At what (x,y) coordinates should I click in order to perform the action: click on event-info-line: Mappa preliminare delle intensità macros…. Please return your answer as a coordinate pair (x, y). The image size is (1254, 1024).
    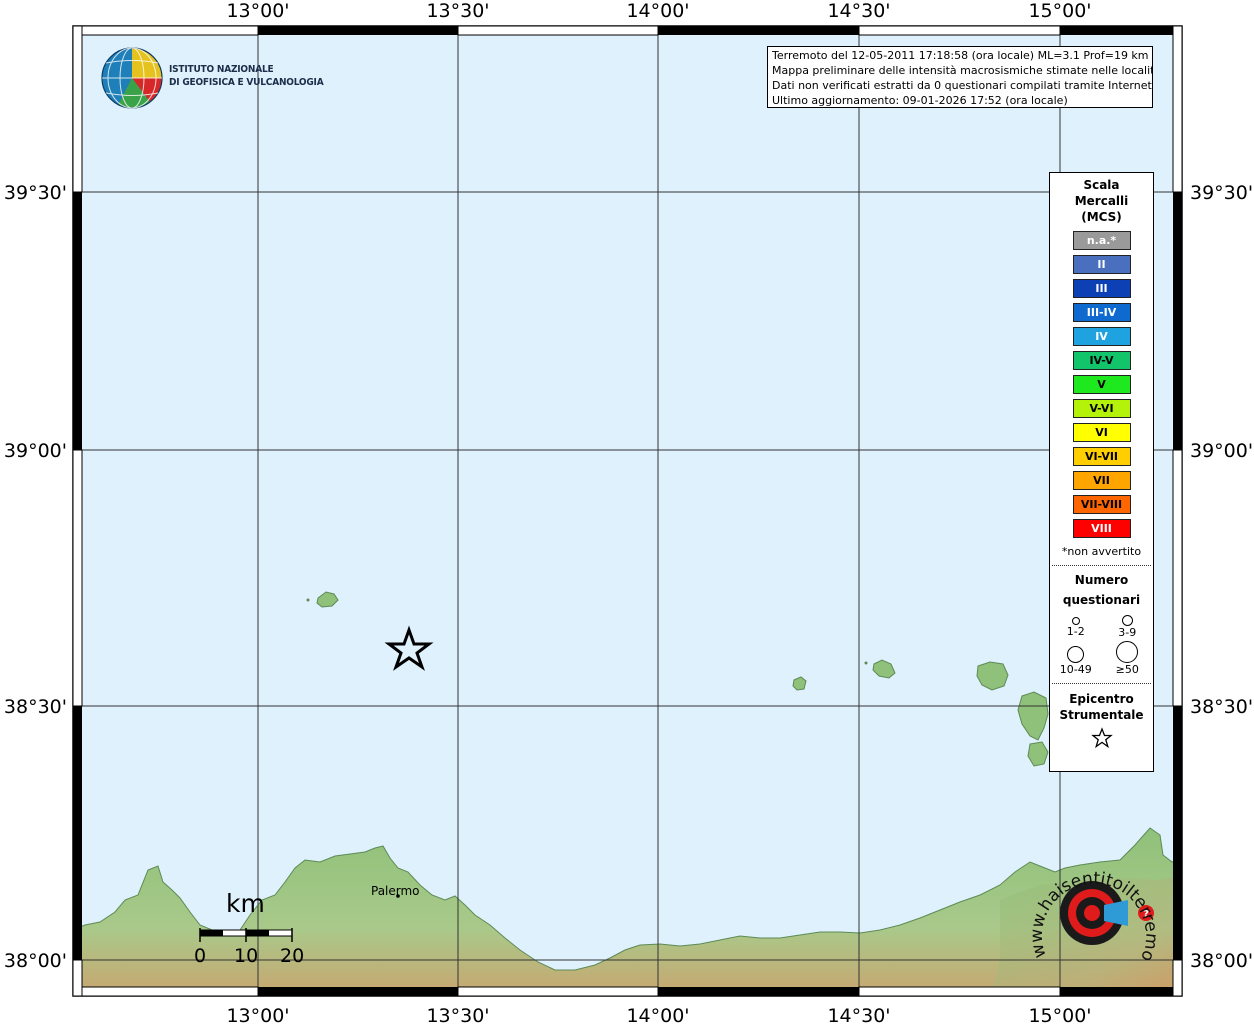
    Looking at the image, I should click on (962, 70).